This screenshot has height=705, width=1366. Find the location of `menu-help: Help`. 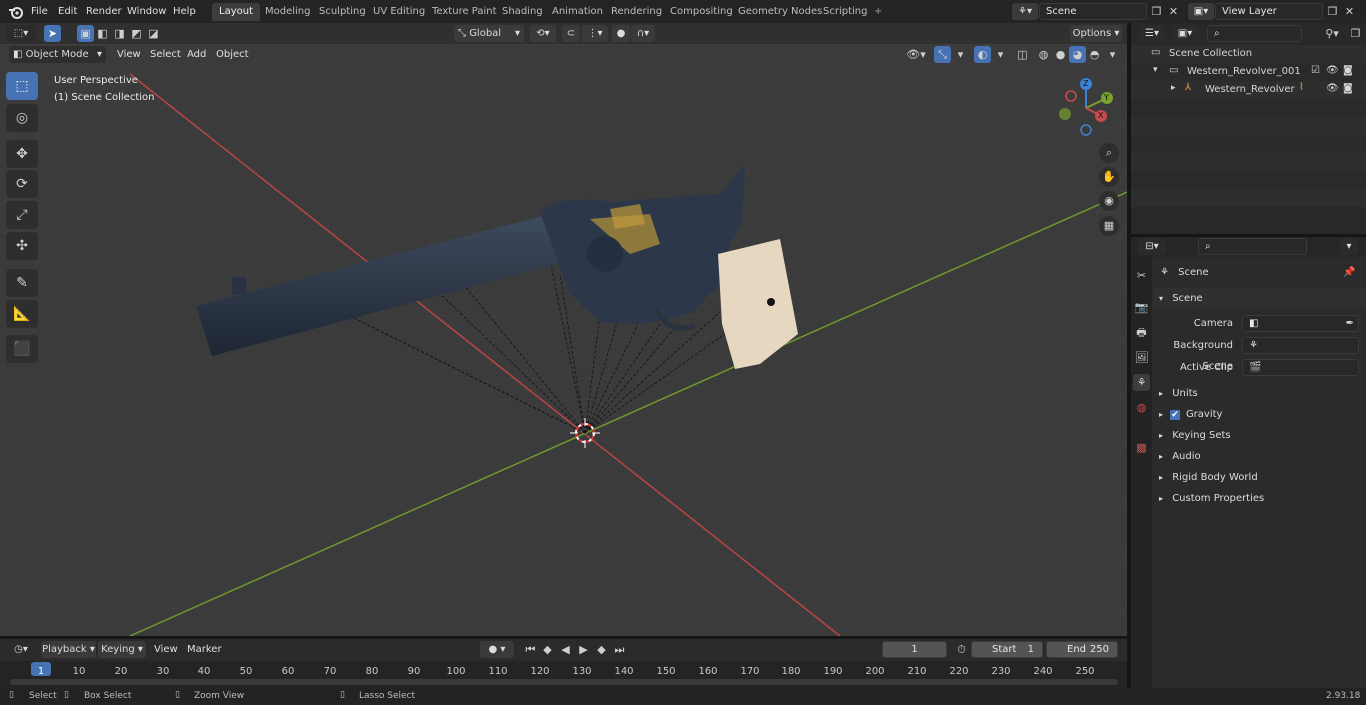

menu-help: Help is located at coordinates (184, 11).